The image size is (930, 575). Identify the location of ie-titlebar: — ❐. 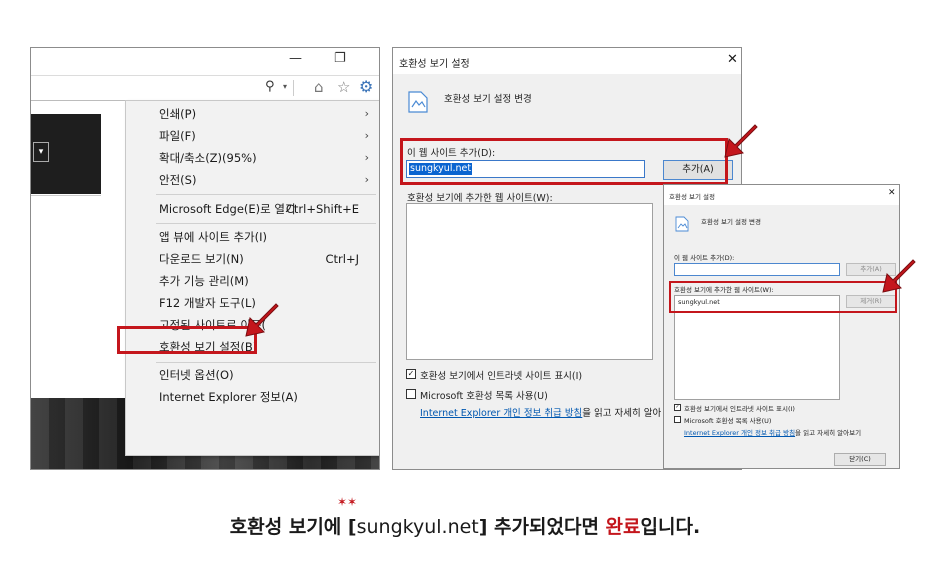
(205, 61).